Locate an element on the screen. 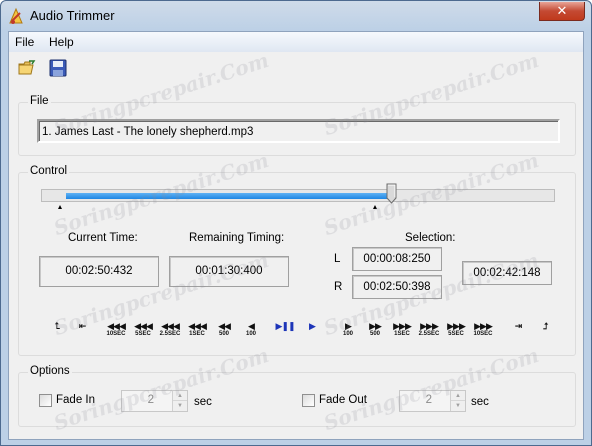 The height and width of the screenshot is (446, 592). position-slider-fill is located at coordinates (226, 196).